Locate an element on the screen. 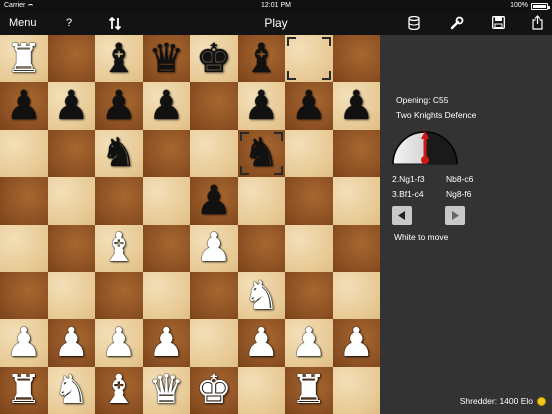  menu-button: Menu is located at coordinates (23, 23).